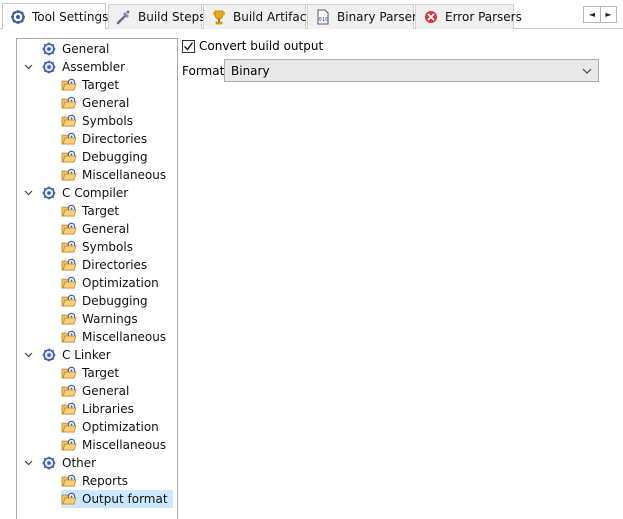 The image size is (623, 519). Describe the element at coordinates (78, 355) in the screenshot. I see `tree-item-content: C Linker` at that location.